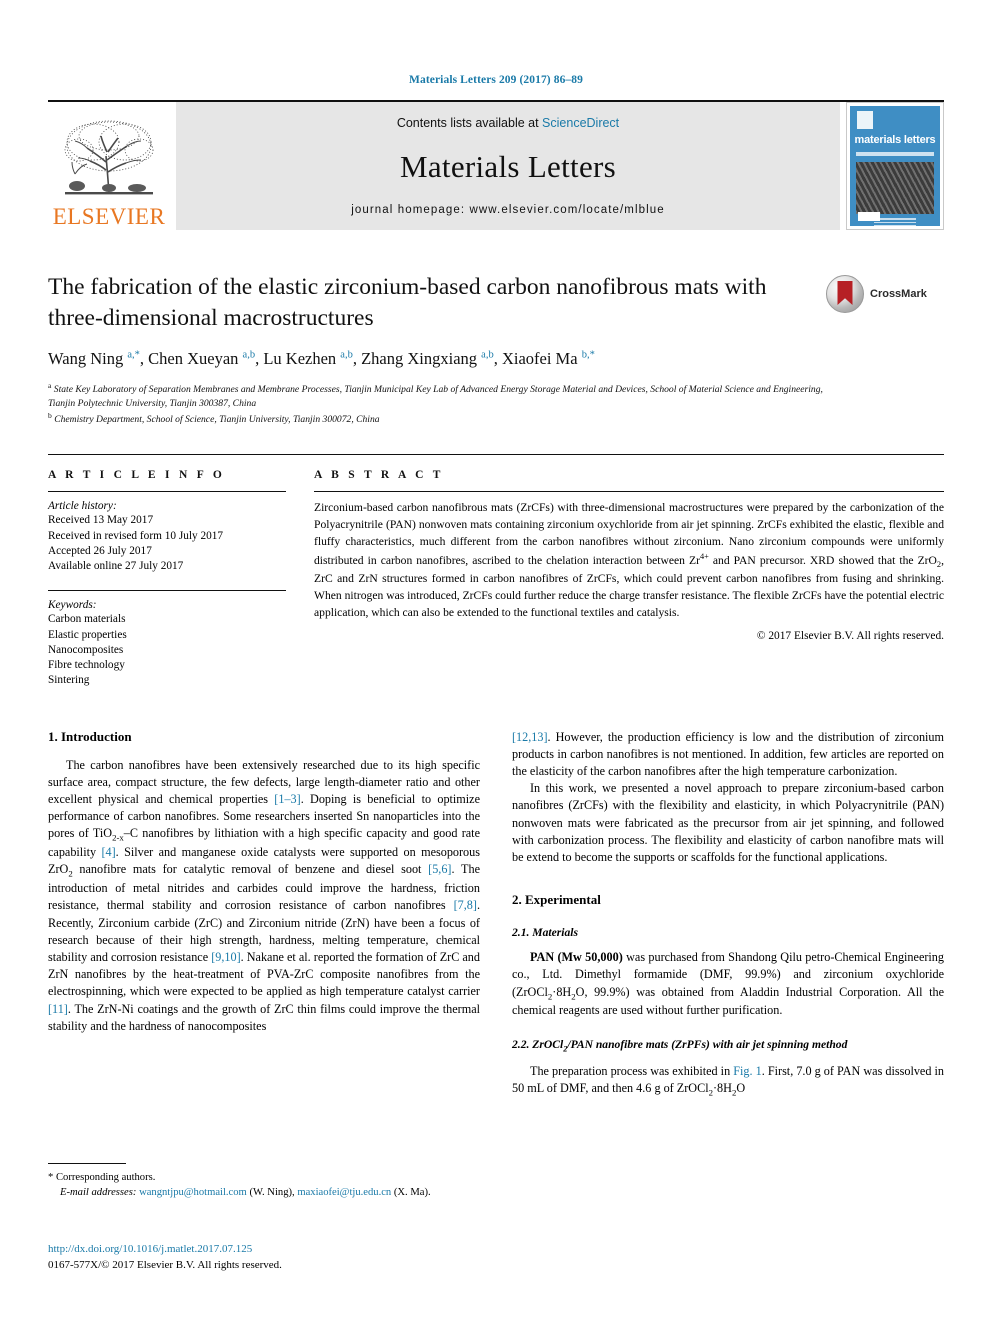 The height and width of the screenshot is (1323, 992). What do you see at coordinates (69, 680) in the screenshot?
I see `keyword-item: Sintering` at bounding box center [69, 680].